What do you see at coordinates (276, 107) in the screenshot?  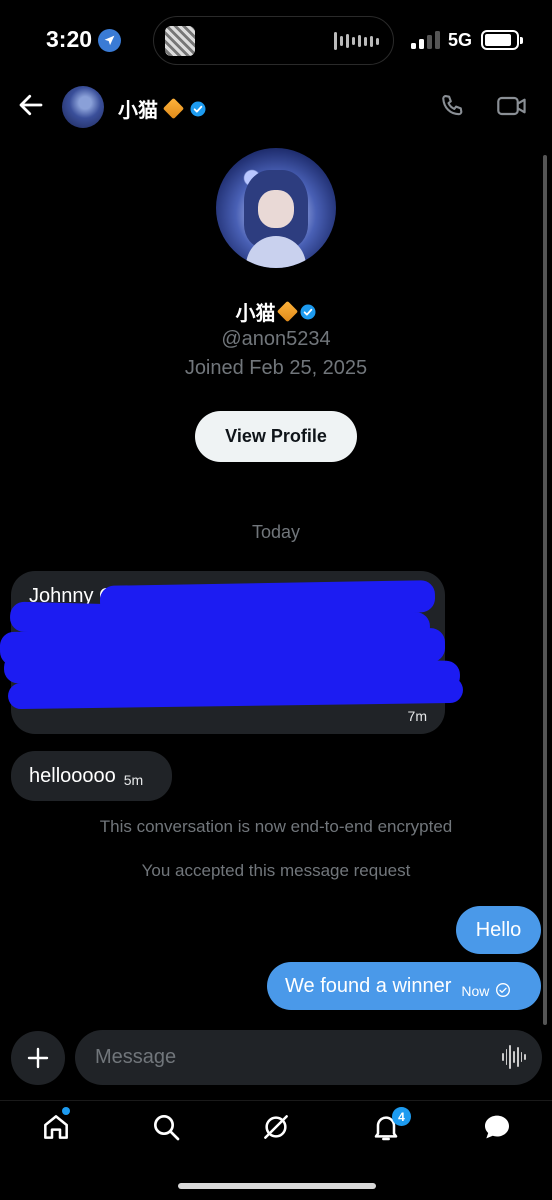 I see `conversation-header: 小猫` at bounding box center [276, 107].